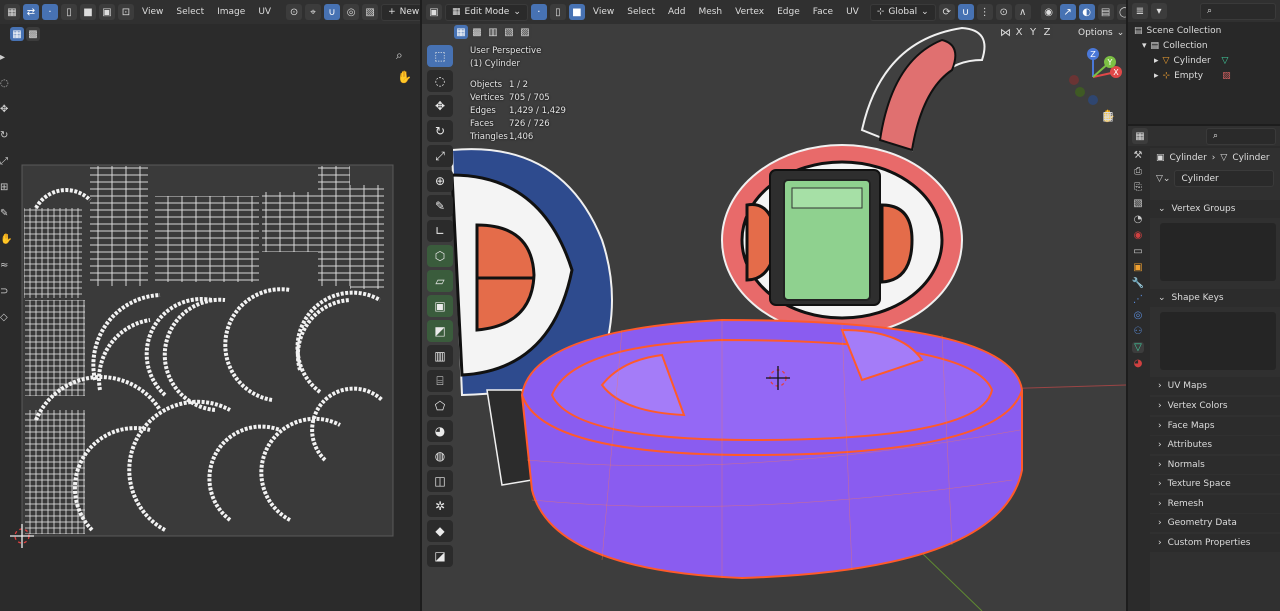  I want to click on collection-row: ▾ ▤ Collection, so click(1182, 46).